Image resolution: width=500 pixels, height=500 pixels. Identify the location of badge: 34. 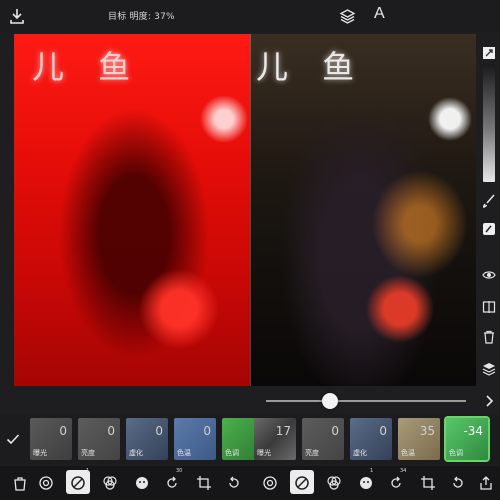
(403, 471).